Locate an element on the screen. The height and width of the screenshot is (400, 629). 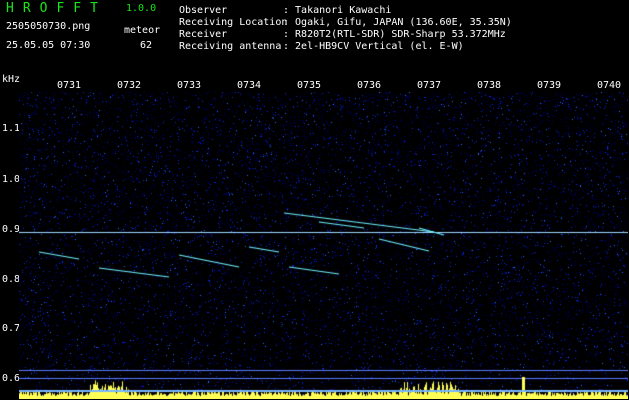
frequency-unit: kHz is located at coordinates (11, 79).